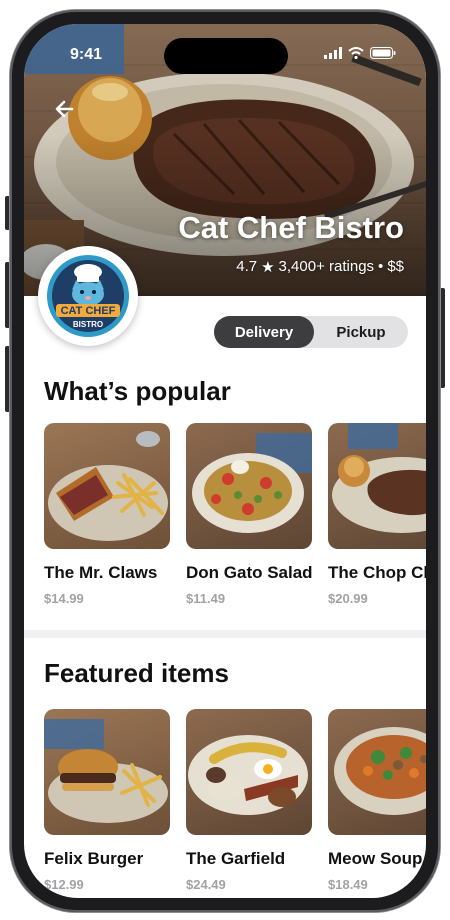 The width and height of the screenshot is (450, 920). I want to click on menu-item-card: The Mr. Claws $14.99, so click(107, 514).